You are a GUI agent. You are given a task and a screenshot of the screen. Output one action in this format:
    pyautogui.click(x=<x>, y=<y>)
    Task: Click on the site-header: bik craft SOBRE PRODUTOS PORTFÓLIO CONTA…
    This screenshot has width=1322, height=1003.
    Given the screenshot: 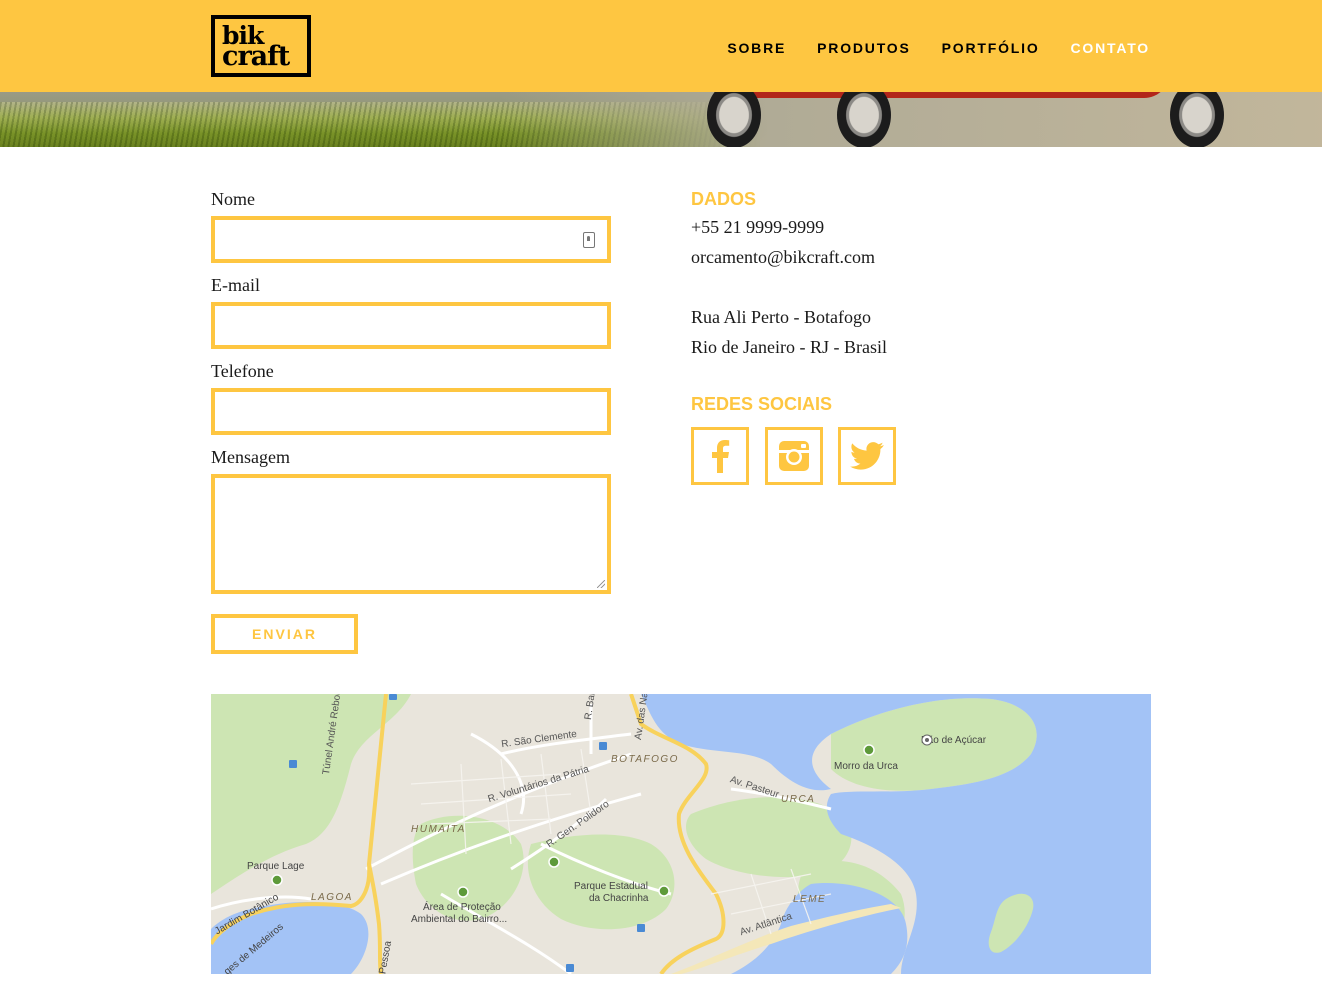 What is the action you would take?
    pyautogui.click(x=661, y=46)
    